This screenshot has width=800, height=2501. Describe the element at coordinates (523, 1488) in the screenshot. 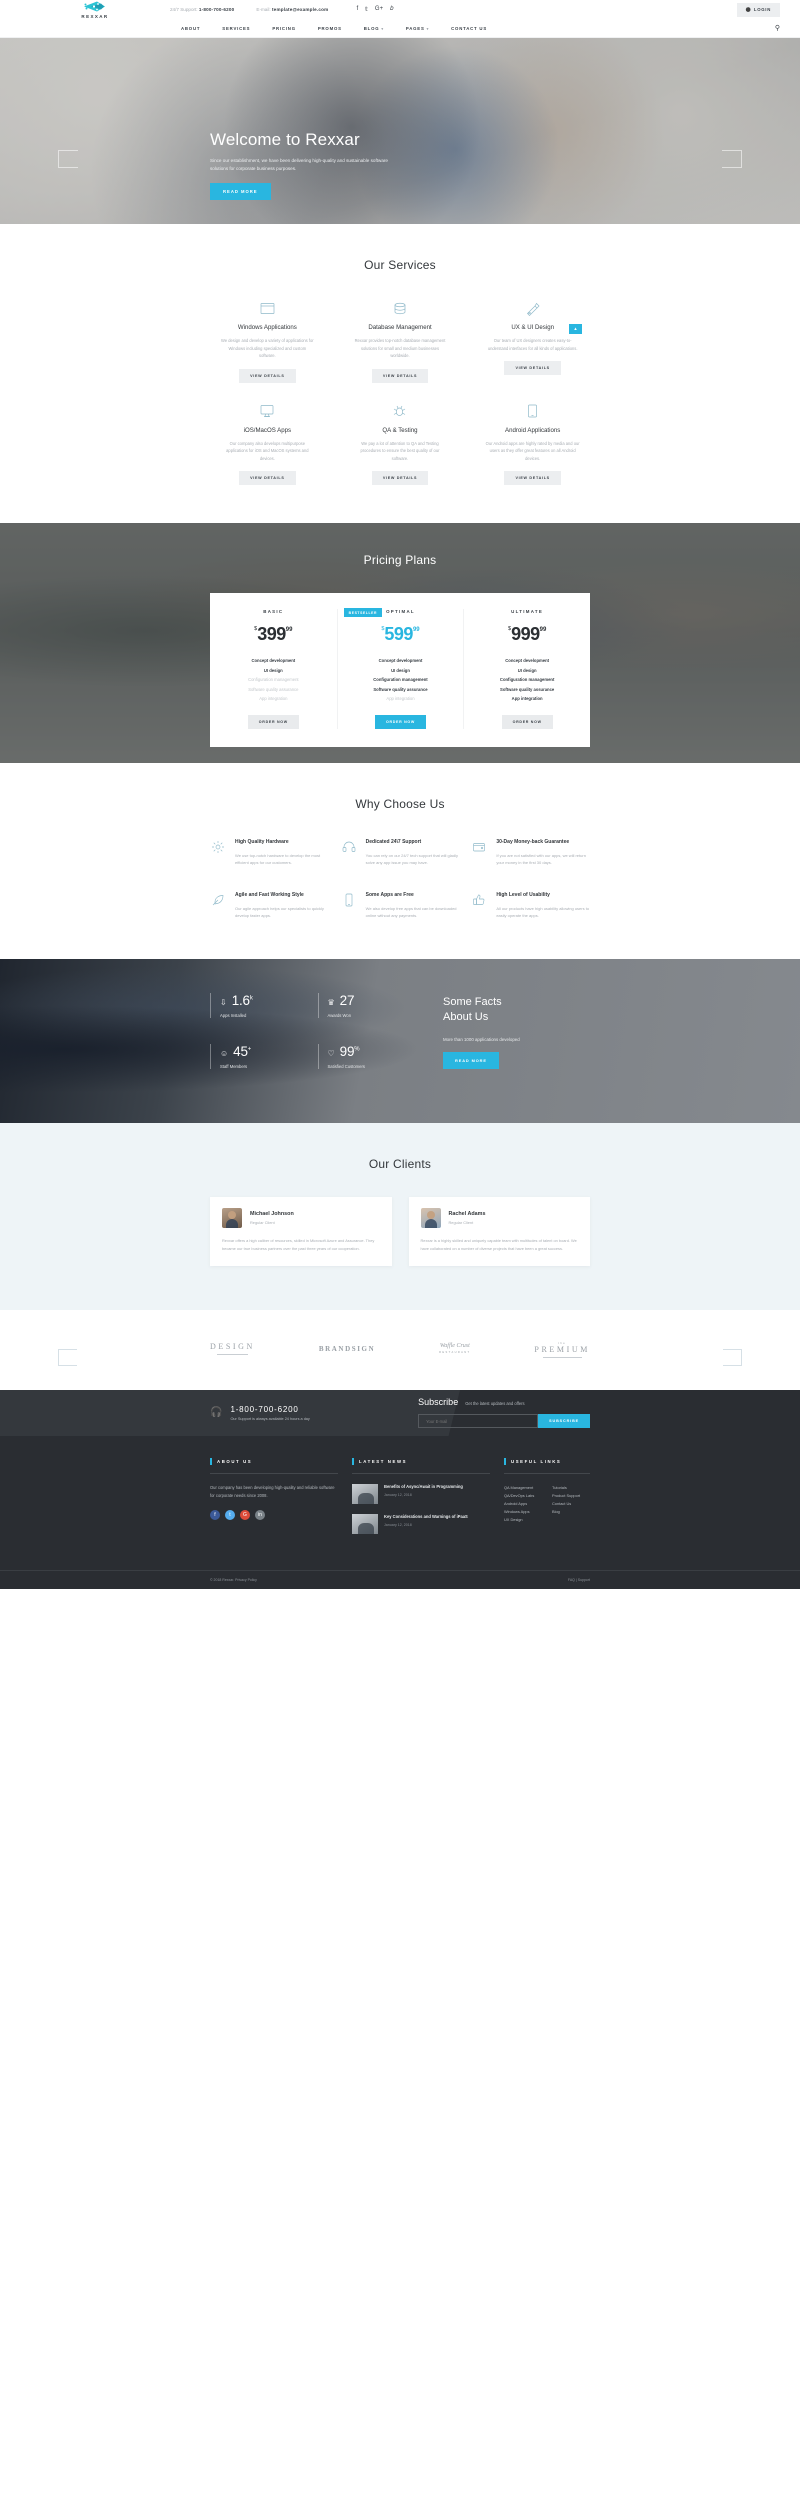

I see `footer-link: QA Management` at that location.